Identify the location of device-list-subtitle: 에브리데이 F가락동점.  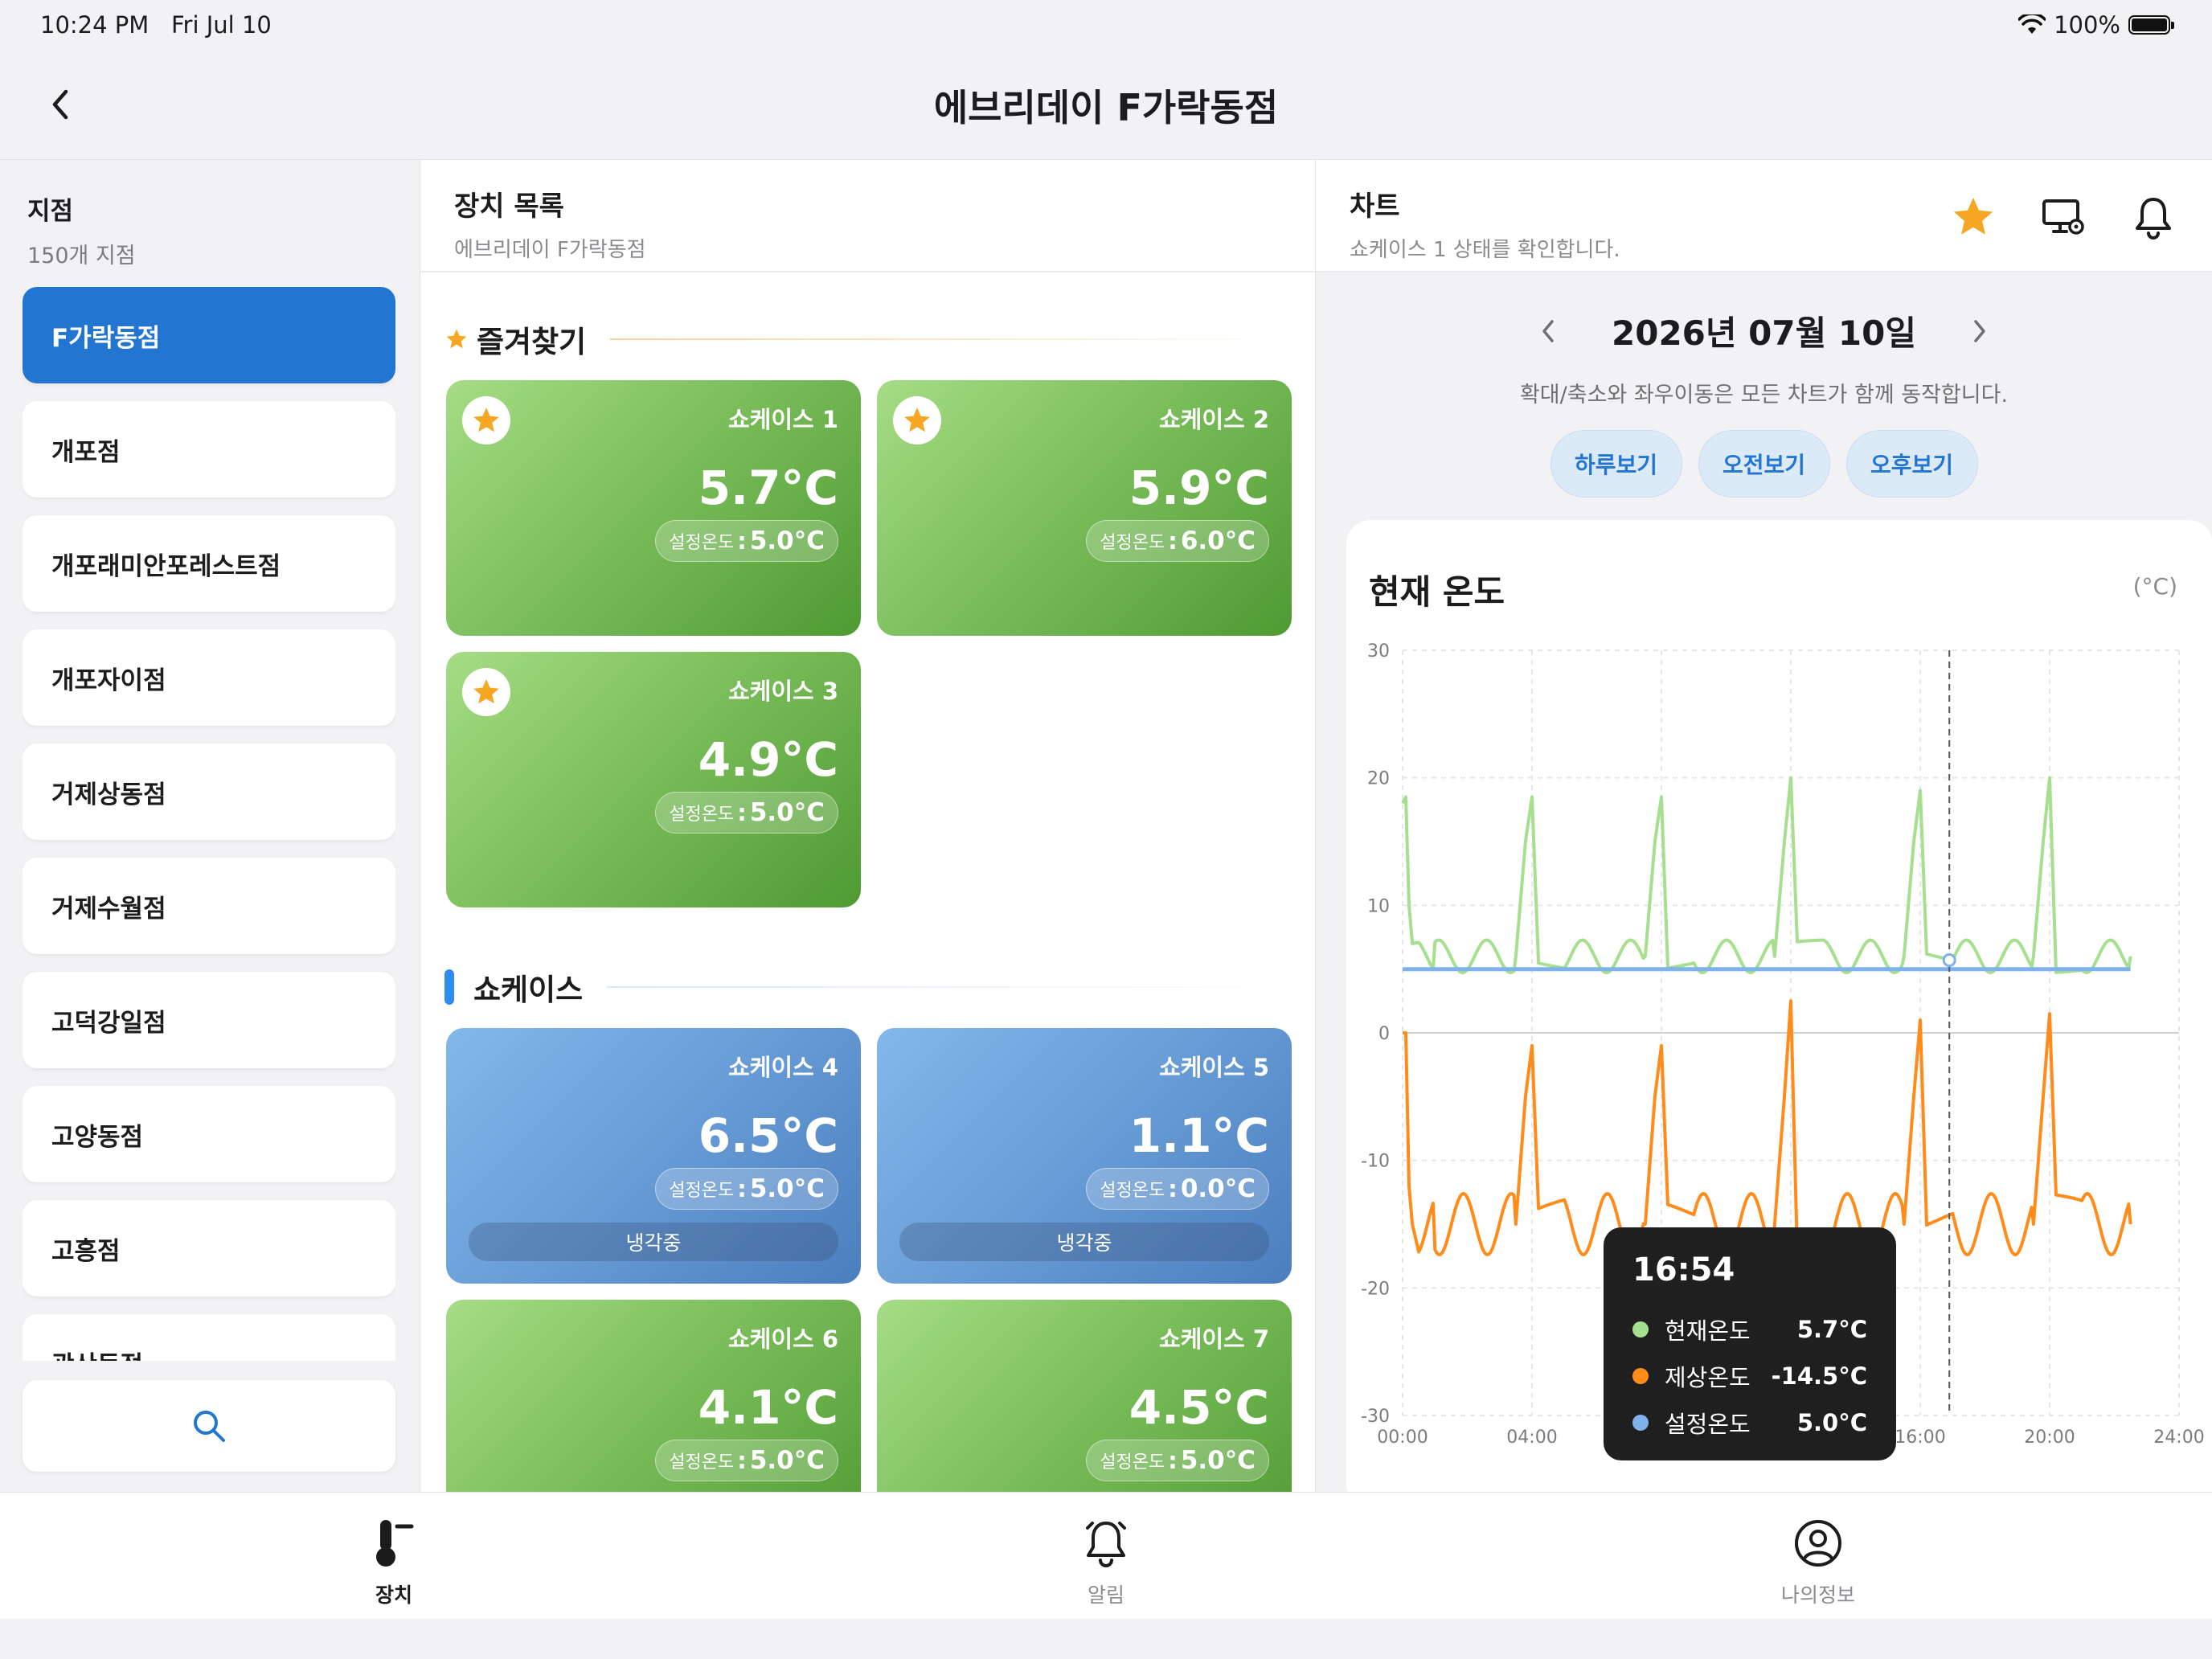
(550, 250).